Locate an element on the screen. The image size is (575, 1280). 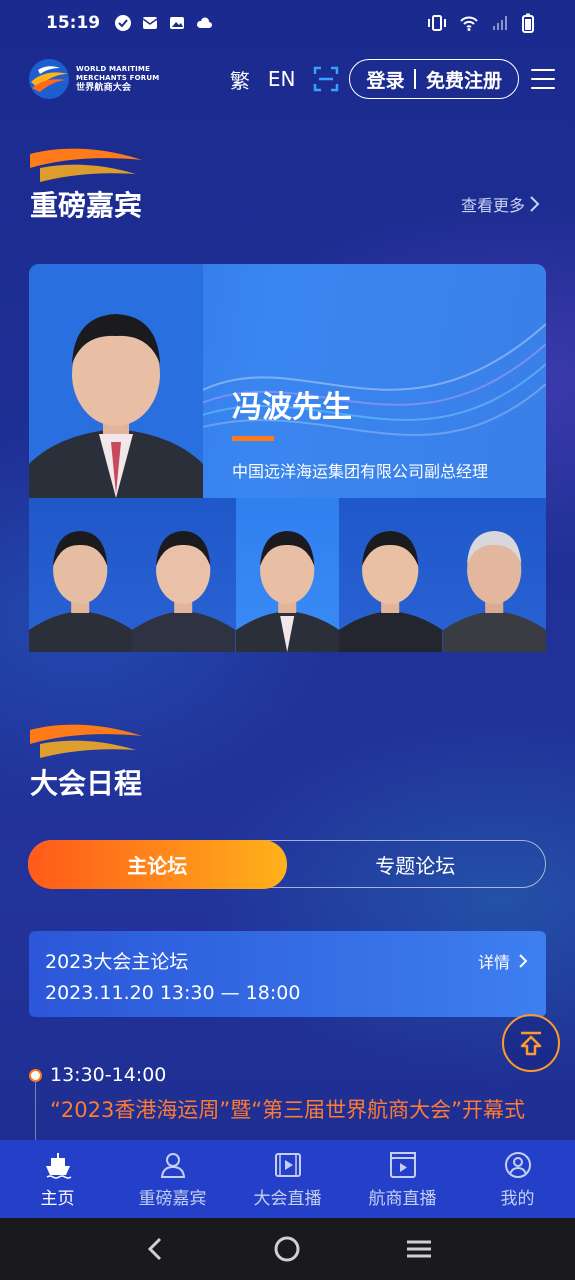
arrow-up-icon is located at coordinates (531, 1043).